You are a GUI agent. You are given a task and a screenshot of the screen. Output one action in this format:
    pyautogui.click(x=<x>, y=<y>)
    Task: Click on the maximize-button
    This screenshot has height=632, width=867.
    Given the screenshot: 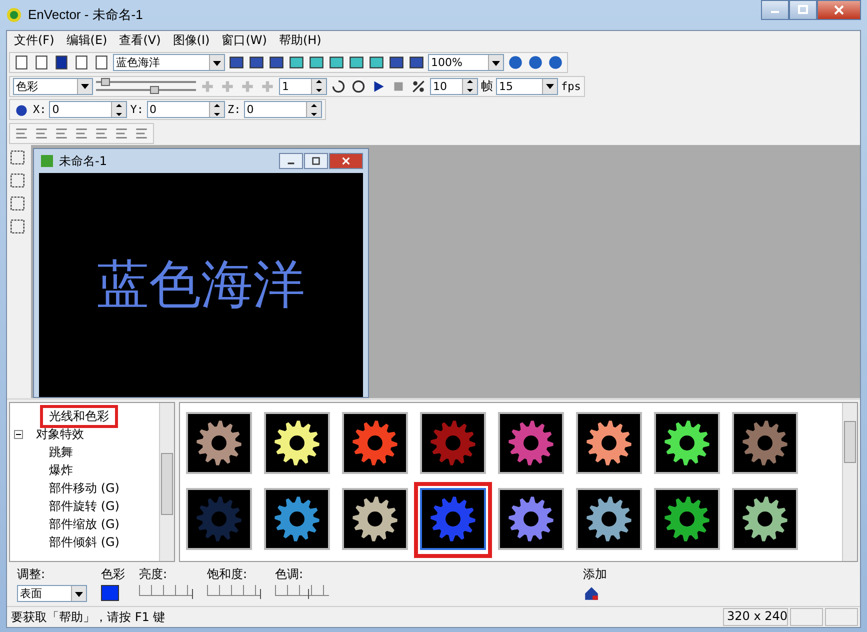 What is the action you would take?
    pyautogui.click(x=316, y=161)
    